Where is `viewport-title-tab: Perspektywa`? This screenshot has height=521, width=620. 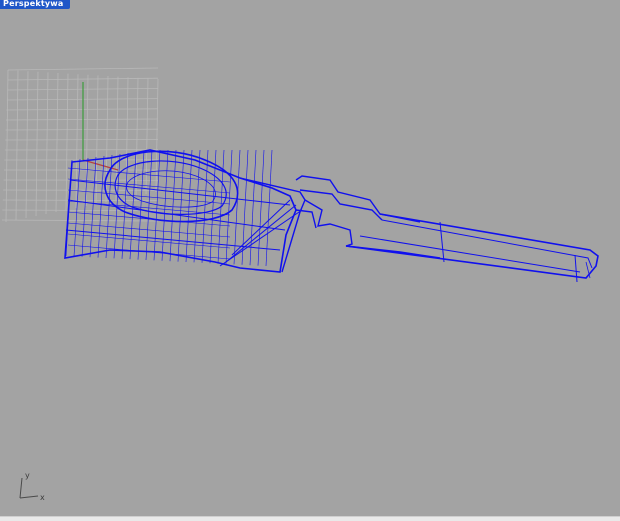 viewport-title-tab: Perspektywa is located at coordinates (35, 4).